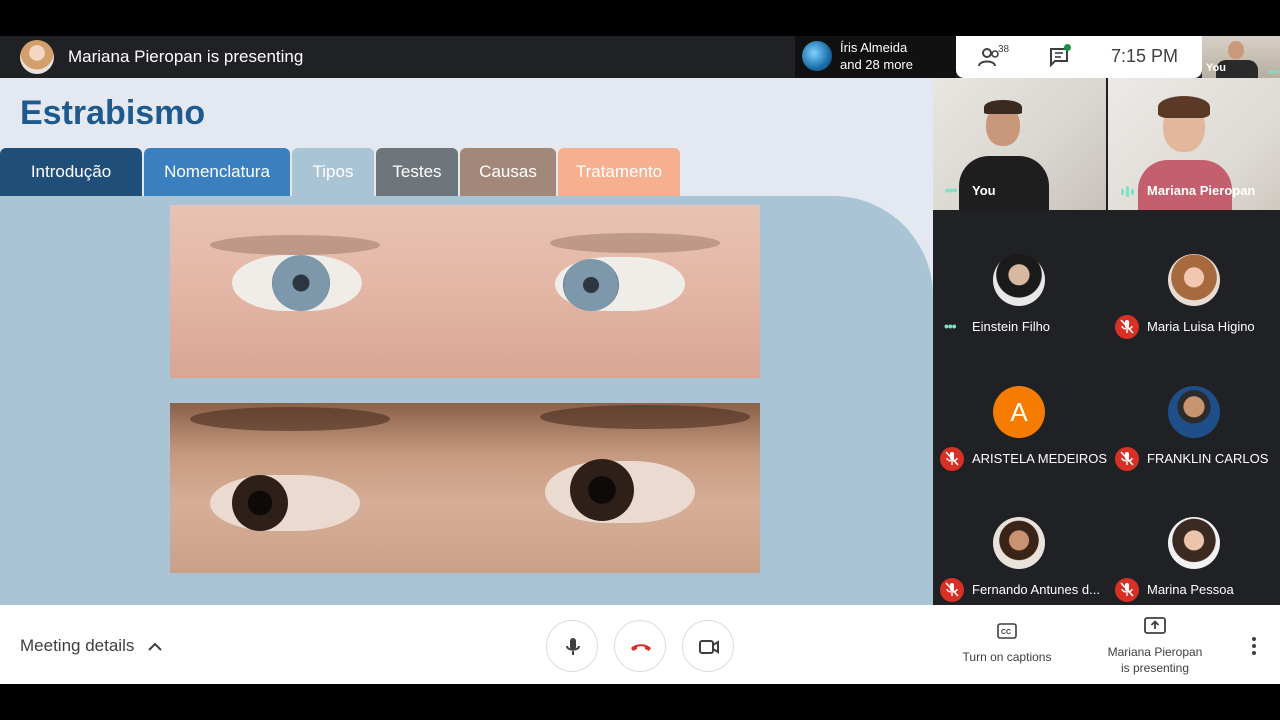 This screenshot has height=720, width=1280. Describe the element at coordinates (619, 172) in the screenshot. I see `slide-tab-tratamento: Tratamento` at that location.